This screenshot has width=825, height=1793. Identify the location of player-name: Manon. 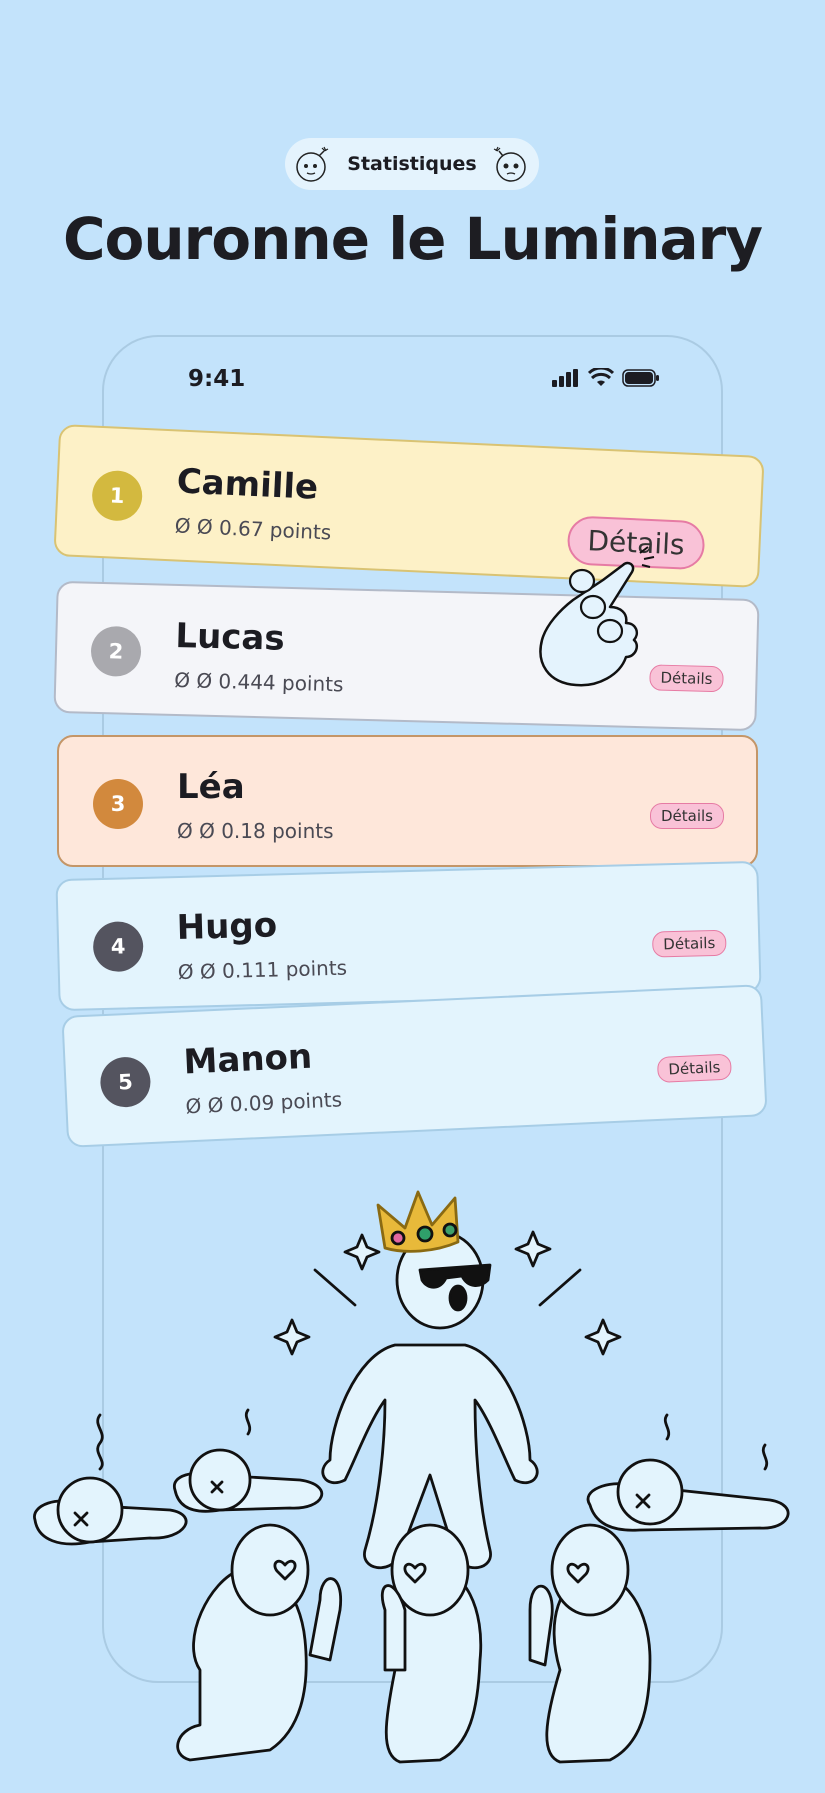
(247, 1059).